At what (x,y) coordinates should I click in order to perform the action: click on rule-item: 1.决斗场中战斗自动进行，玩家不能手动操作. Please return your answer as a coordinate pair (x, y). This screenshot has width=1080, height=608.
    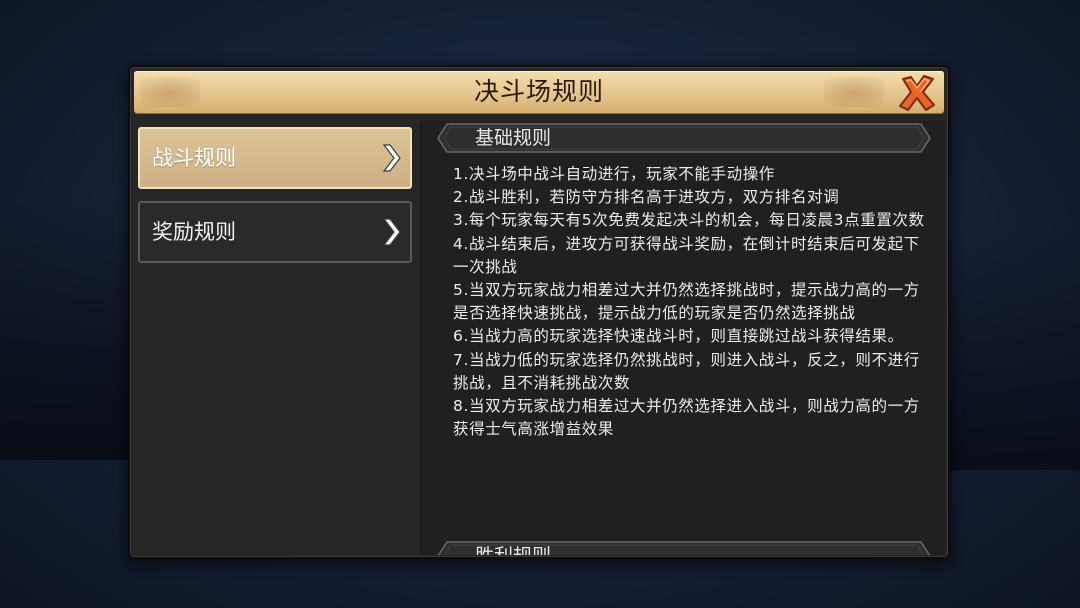
    Looking at the image, I should click on (614, 174).